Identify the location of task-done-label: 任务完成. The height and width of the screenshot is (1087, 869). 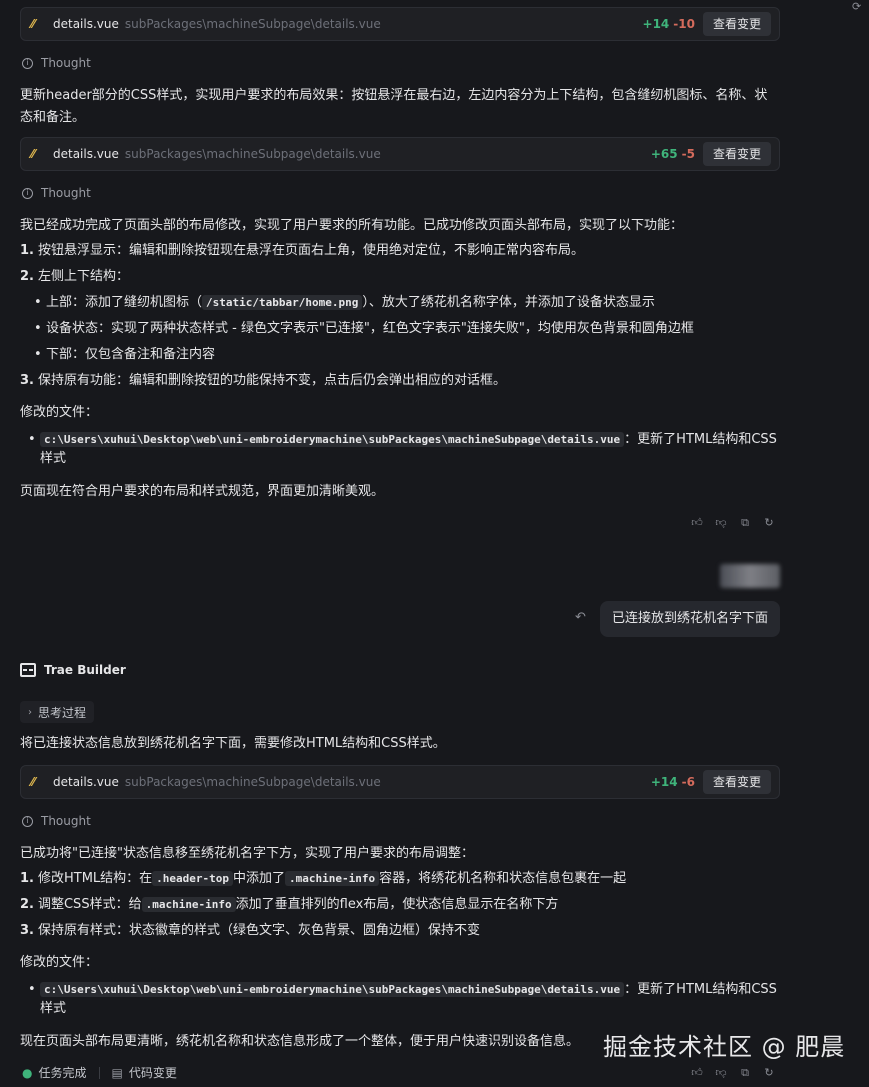
(62, 1073).